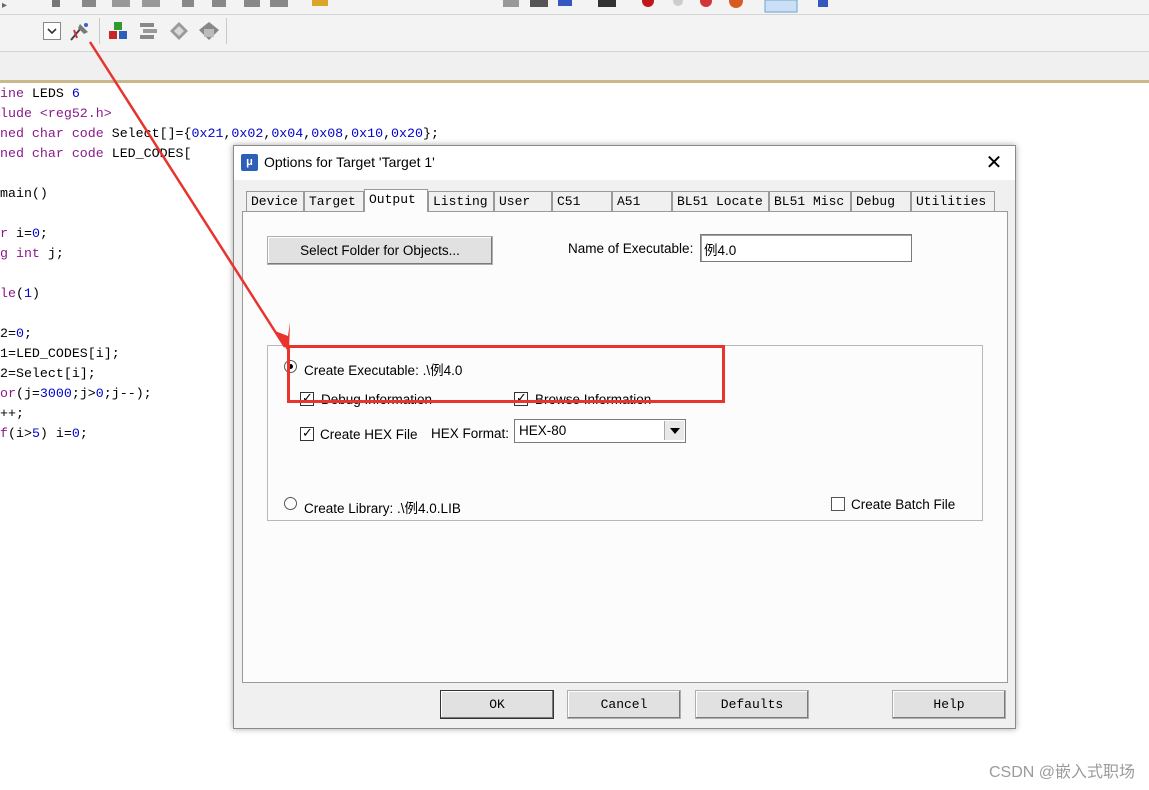 The height and width of the screenshot is (790, 1149). What do you see at coordinates (396, 200) in the screenshot?
I see `tab-output: Output` at bounding box center [396, 200].